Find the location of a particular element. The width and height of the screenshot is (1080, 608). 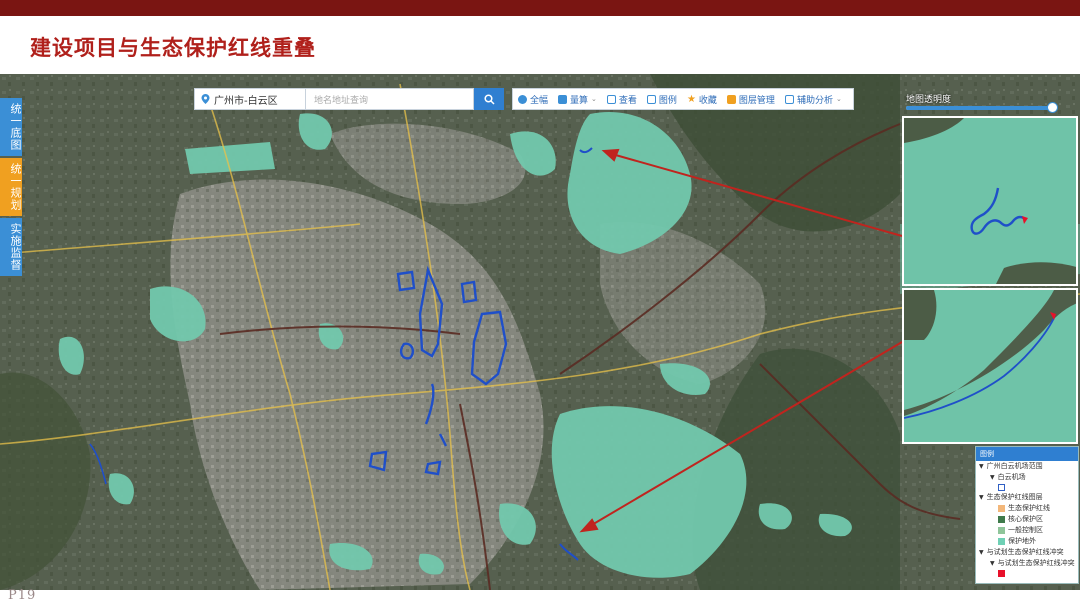

sidebar: 统一底图 统一规划 实施监督 is located at coordinates (11, 188).